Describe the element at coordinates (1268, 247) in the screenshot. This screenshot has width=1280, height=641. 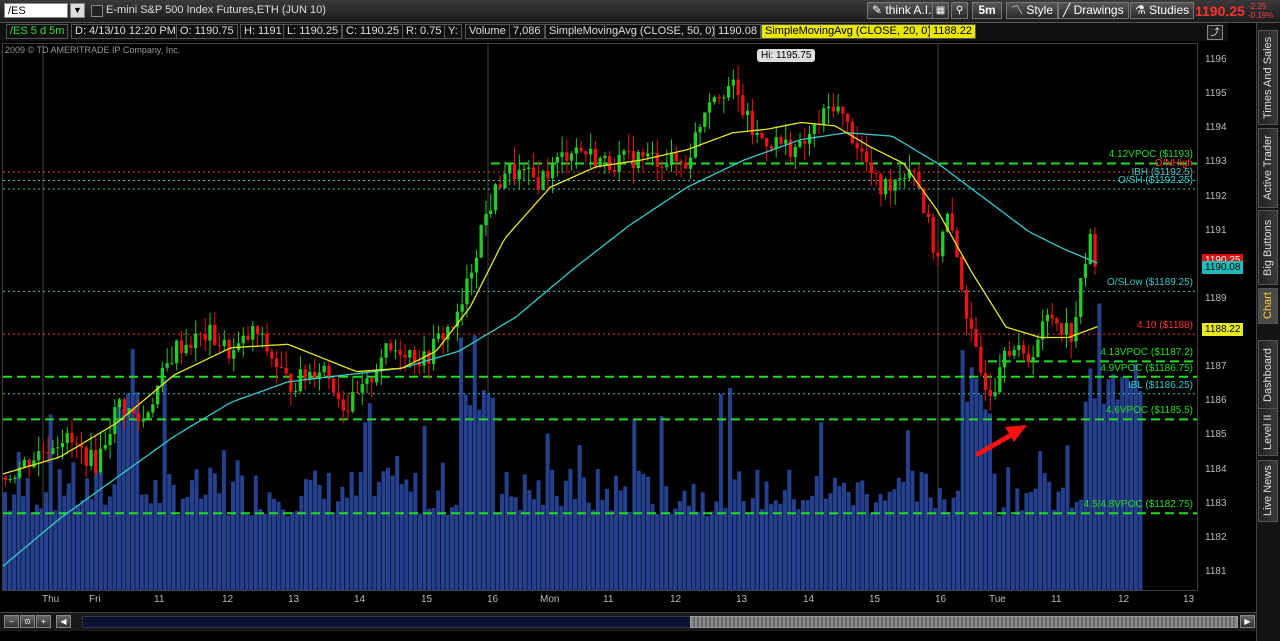
I see `sidebar-tab-big-buttons: Big Buttons` at that location.